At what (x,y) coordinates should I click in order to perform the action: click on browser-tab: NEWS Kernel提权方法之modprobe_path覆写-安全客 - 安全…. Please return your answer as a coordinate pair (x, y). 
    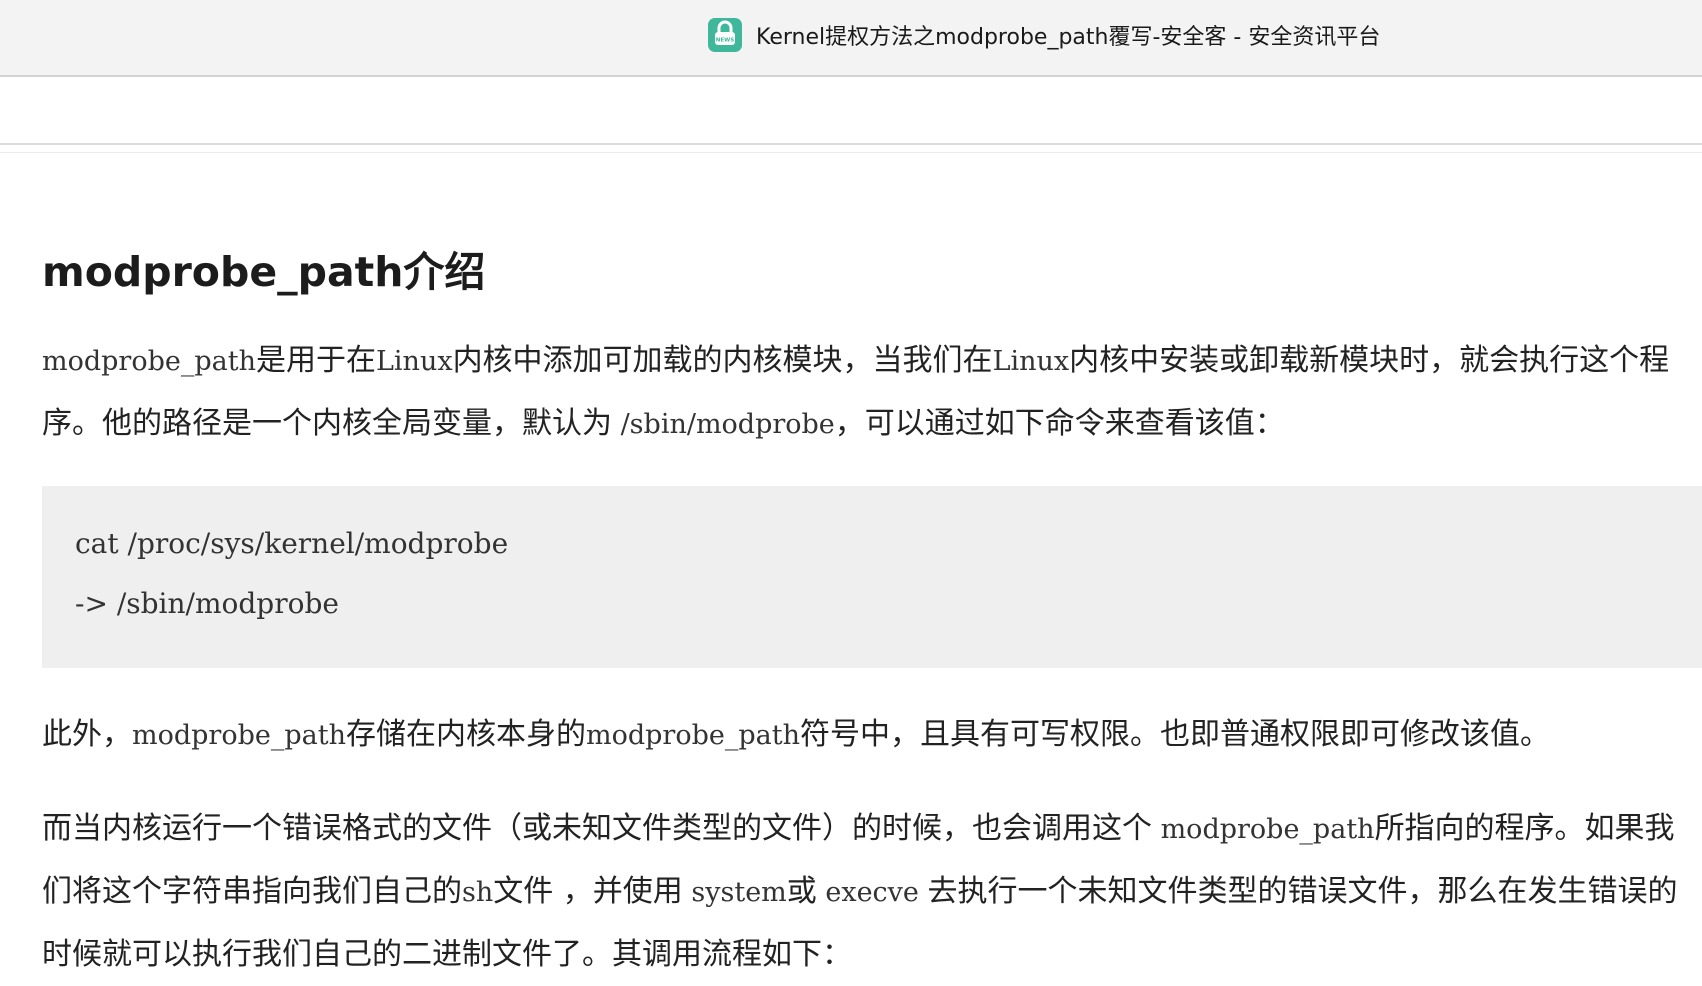
    Looking at the image, I should click on (1044, 35).